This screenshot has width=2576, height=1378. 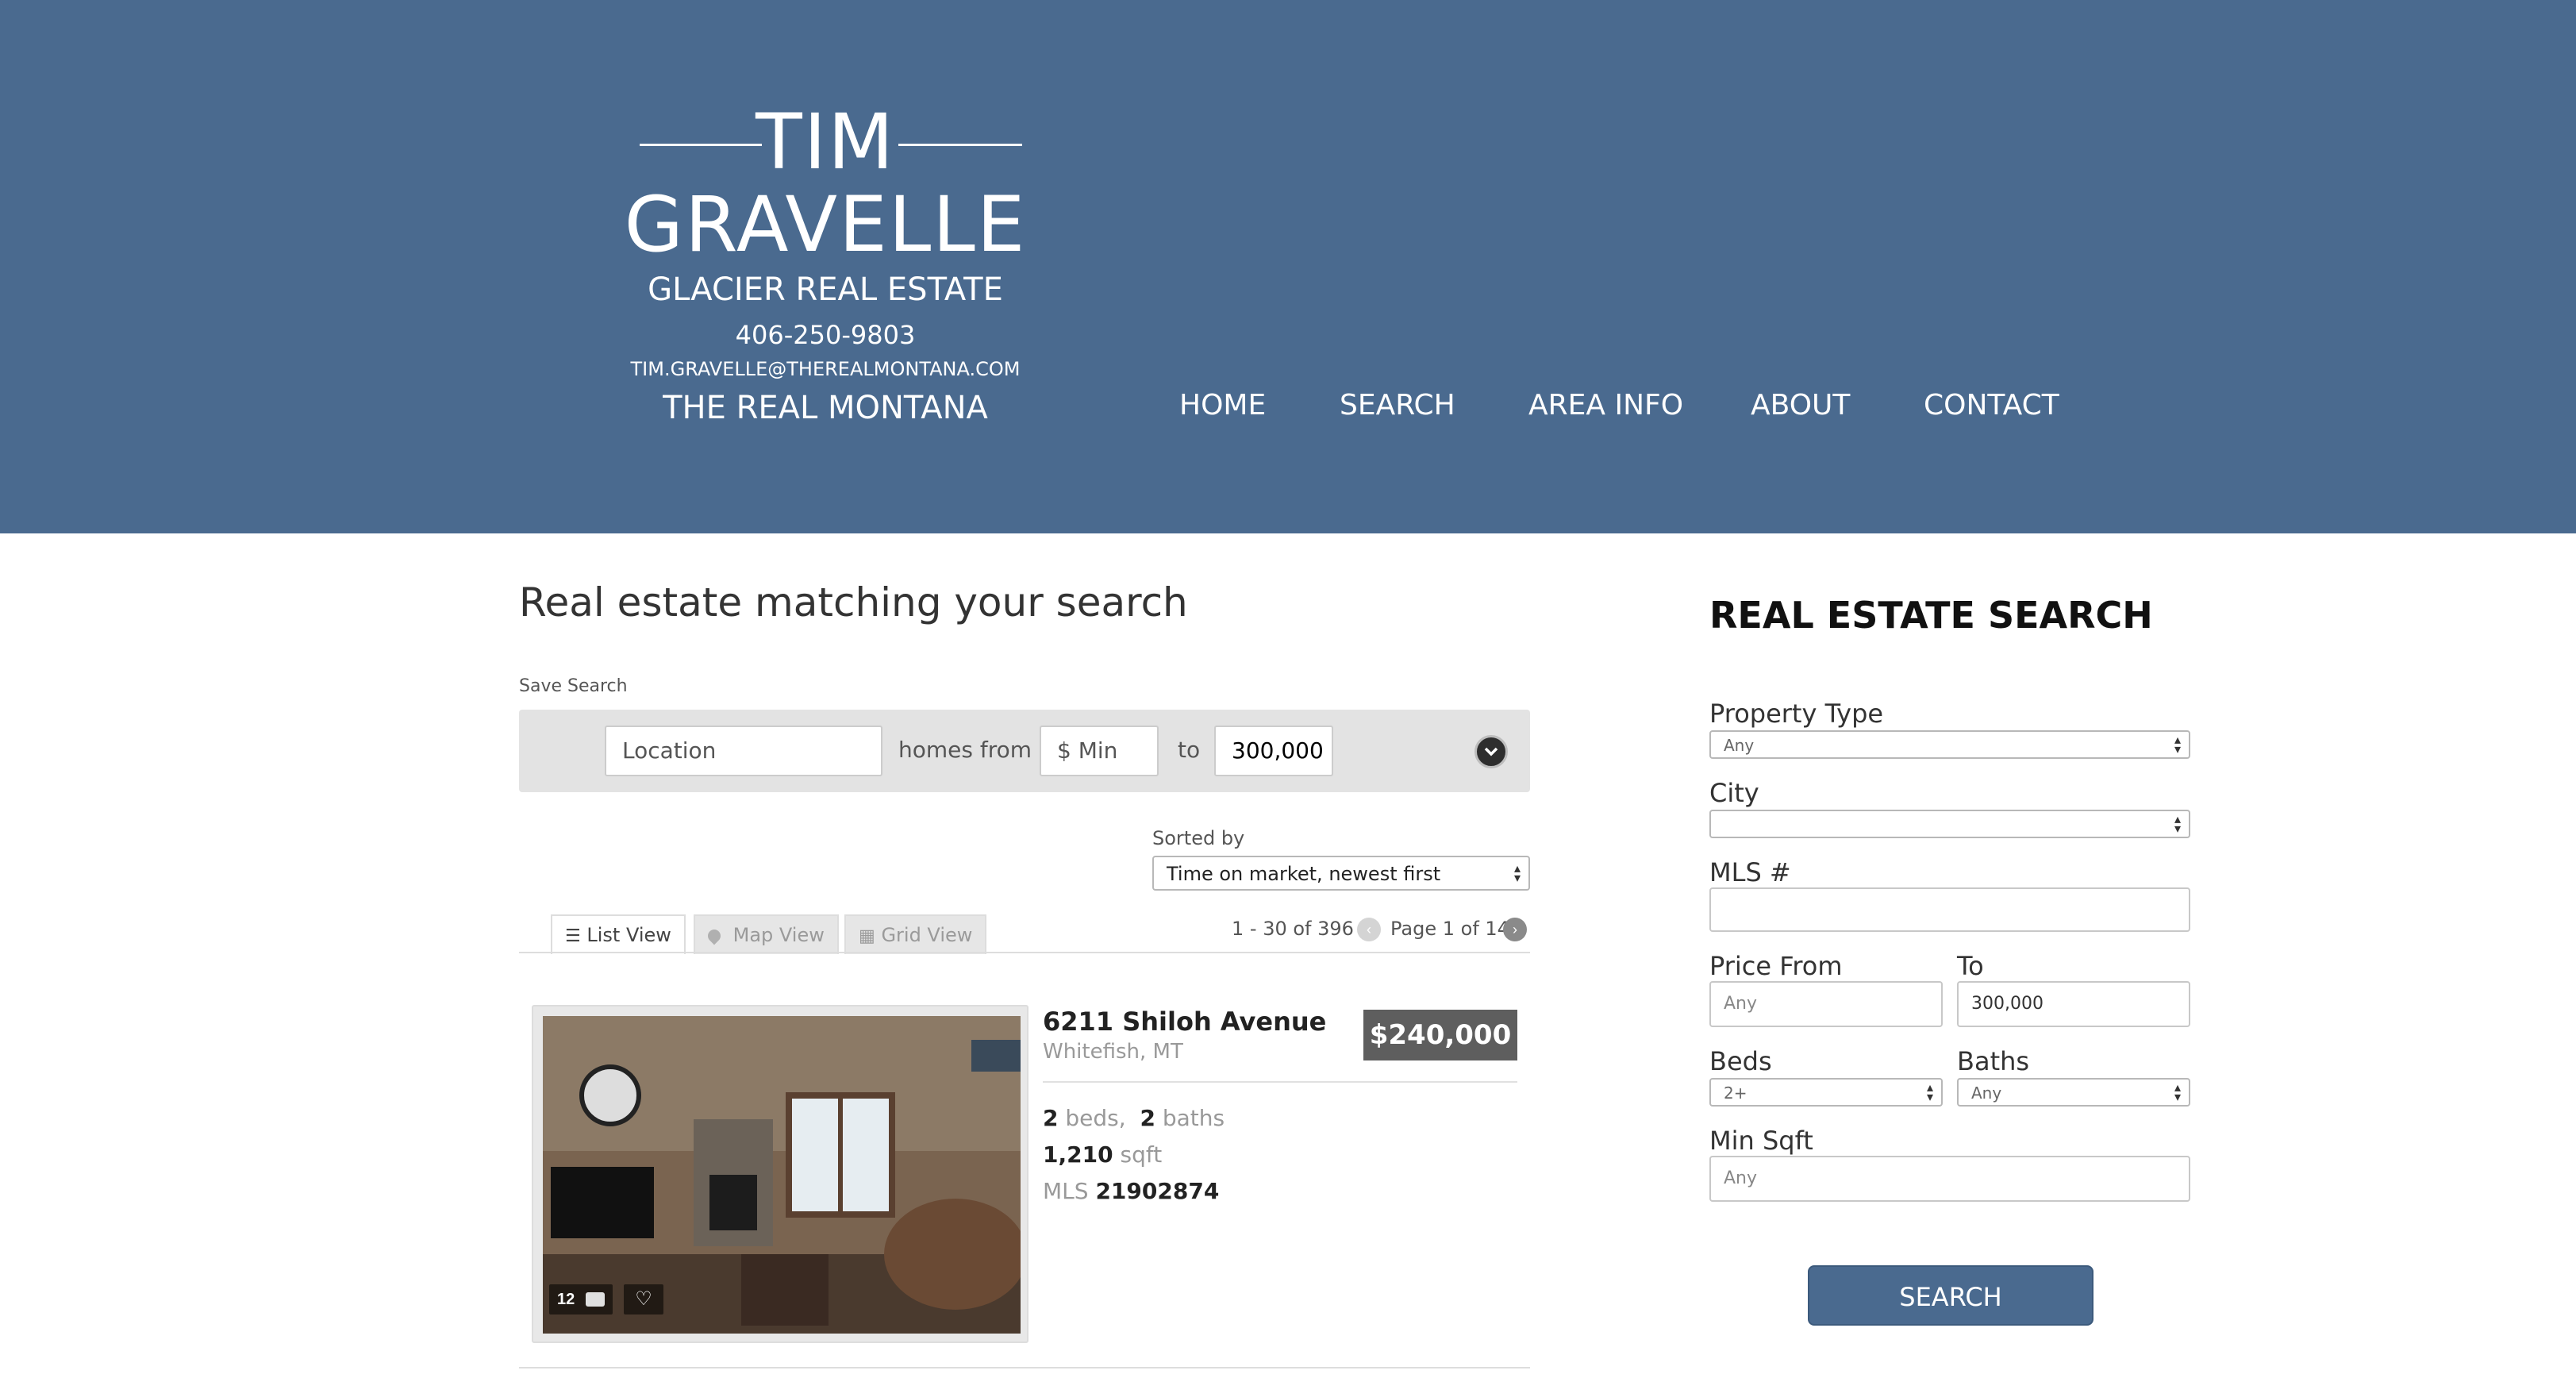 What do you see at coordinates (1931, 615) in the screenshot?
I see `sidebar-title: REAL ESTATE SEARCH` at bounding box center [1931, 615].